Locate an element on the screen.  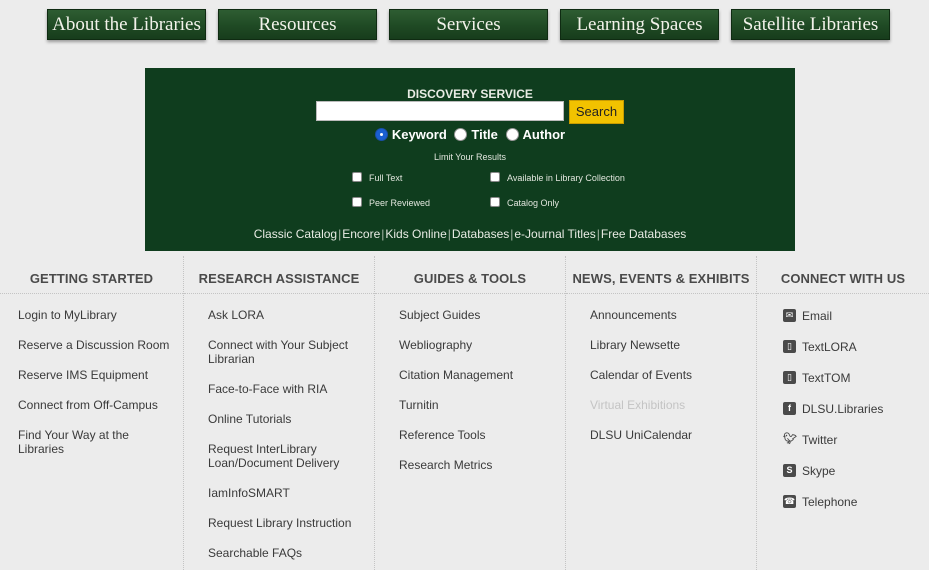
search-button: Search is located at coordinates (596, 112).